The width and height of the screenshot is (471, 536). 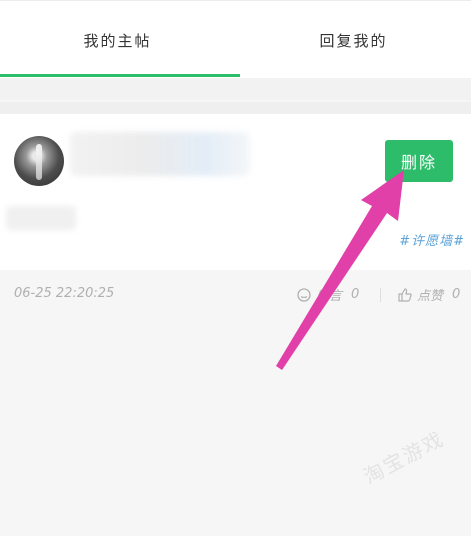 What do you see at coordinates (235, 89) in the screenshot?
I see `spacer-band` at bounding box center [235, 89].